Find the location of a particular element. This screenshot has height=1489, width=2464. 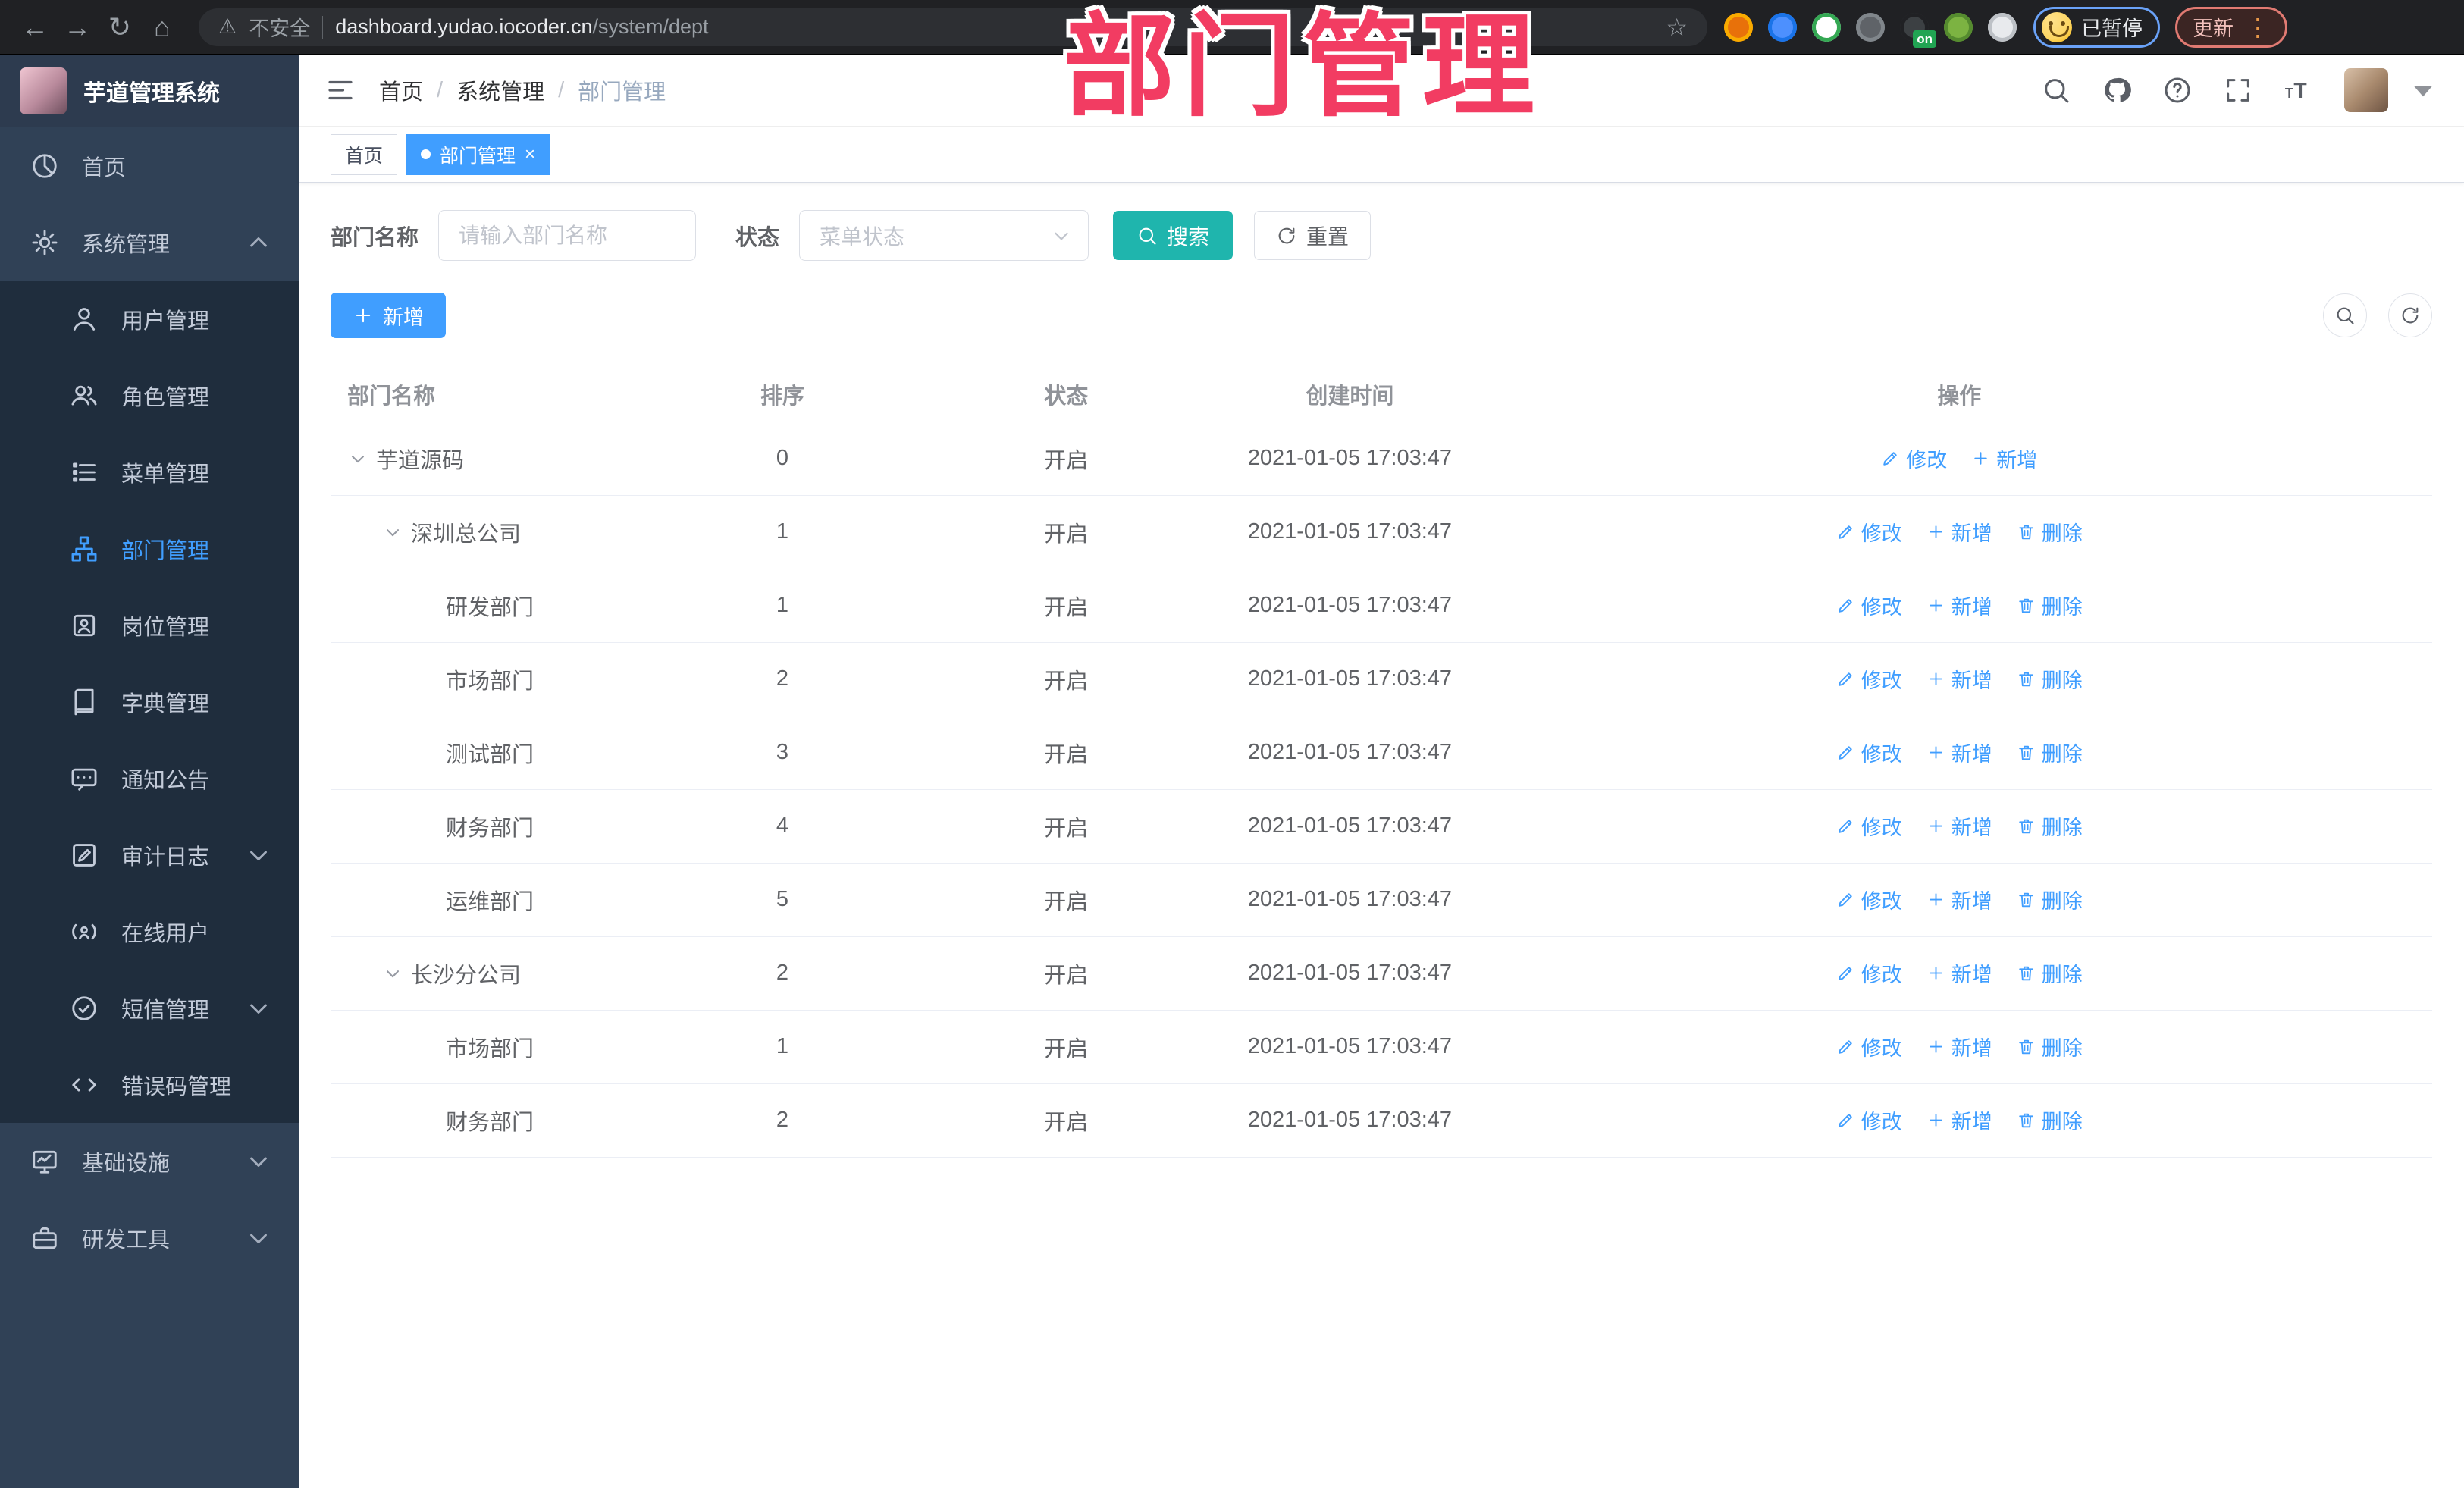

sidebar-item-用户管理: 用户管理 is located at coordinates (150, 319).